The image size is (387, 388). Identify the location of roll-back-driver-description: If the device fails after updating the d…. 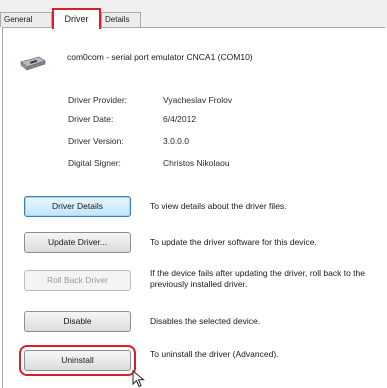
(257, 278).